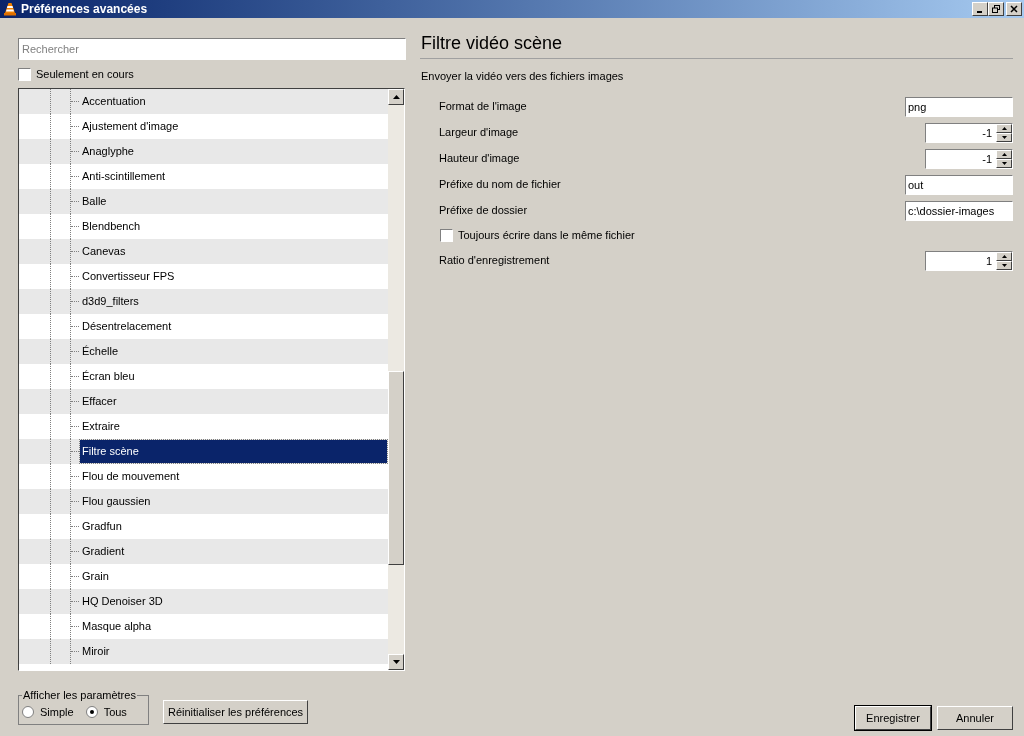  What do you see at coordinates (99, 351) in the screenshot?
I see `tree-item: Échelle` at bounding box center [99, 351].